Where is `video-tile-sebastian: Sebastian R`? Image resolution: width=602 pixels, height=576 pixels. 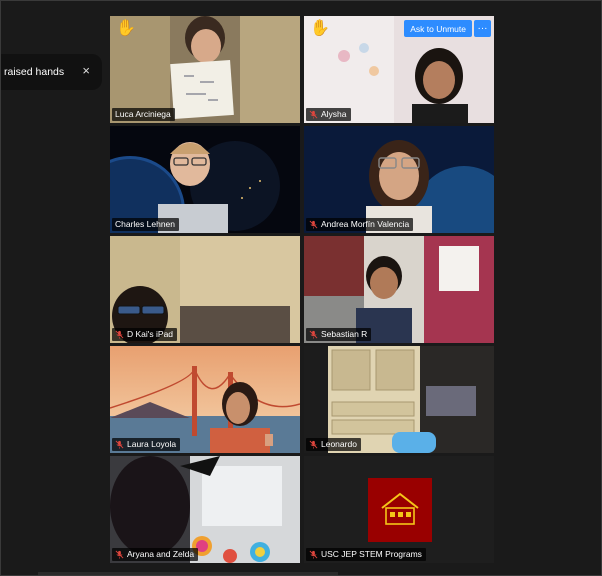
video-tile-sebastian: Sebastian R is located at coordinates (399, 289).